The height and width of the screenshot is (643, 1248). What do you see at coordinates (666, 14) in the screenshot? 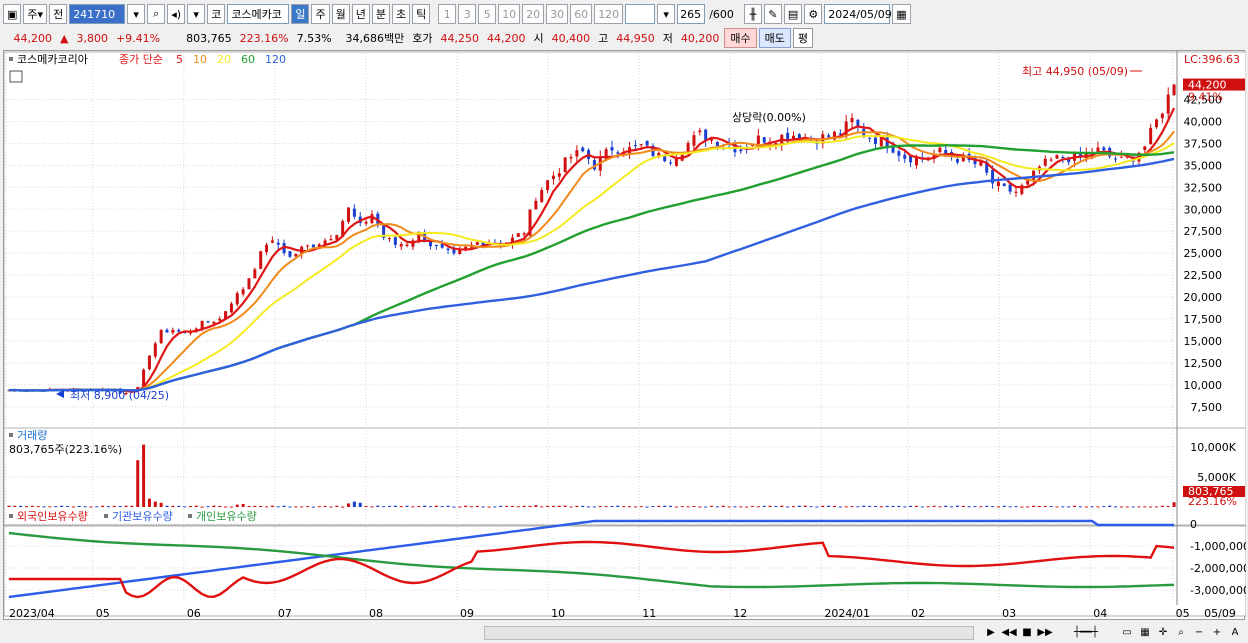
I see `interval-dropdown-icon: ▾` at bounding box center [666, 14].